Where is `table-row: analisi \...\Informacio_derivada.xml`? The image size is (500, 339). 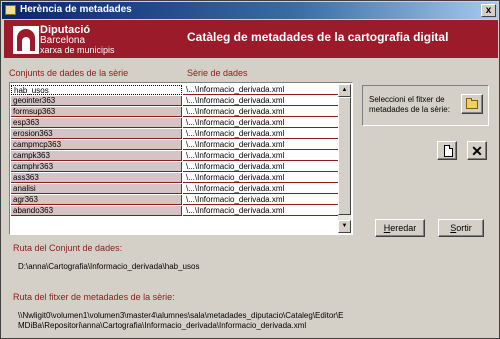
table-row: analisi \...\Informacio_derivada.xml is located at coordinates (175, 189).